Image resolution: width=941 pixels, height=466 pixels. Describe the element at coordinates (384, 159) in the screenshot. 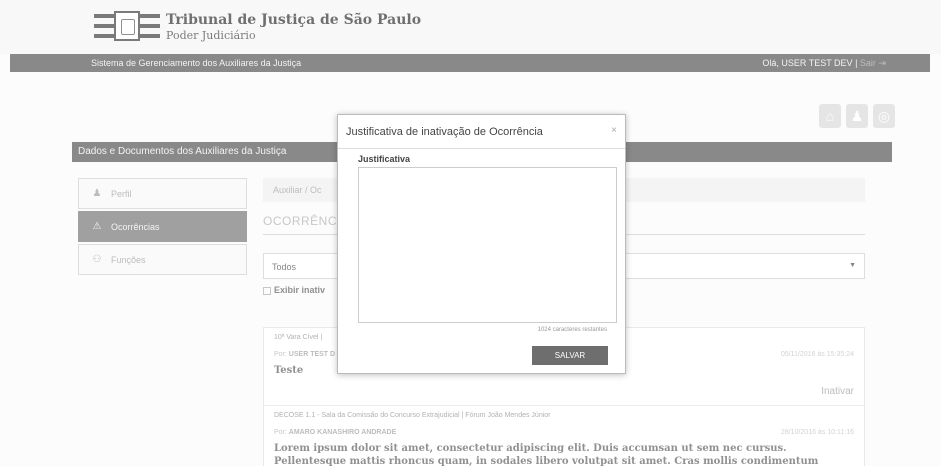

I see `justification-label: Justificativa` at that location.